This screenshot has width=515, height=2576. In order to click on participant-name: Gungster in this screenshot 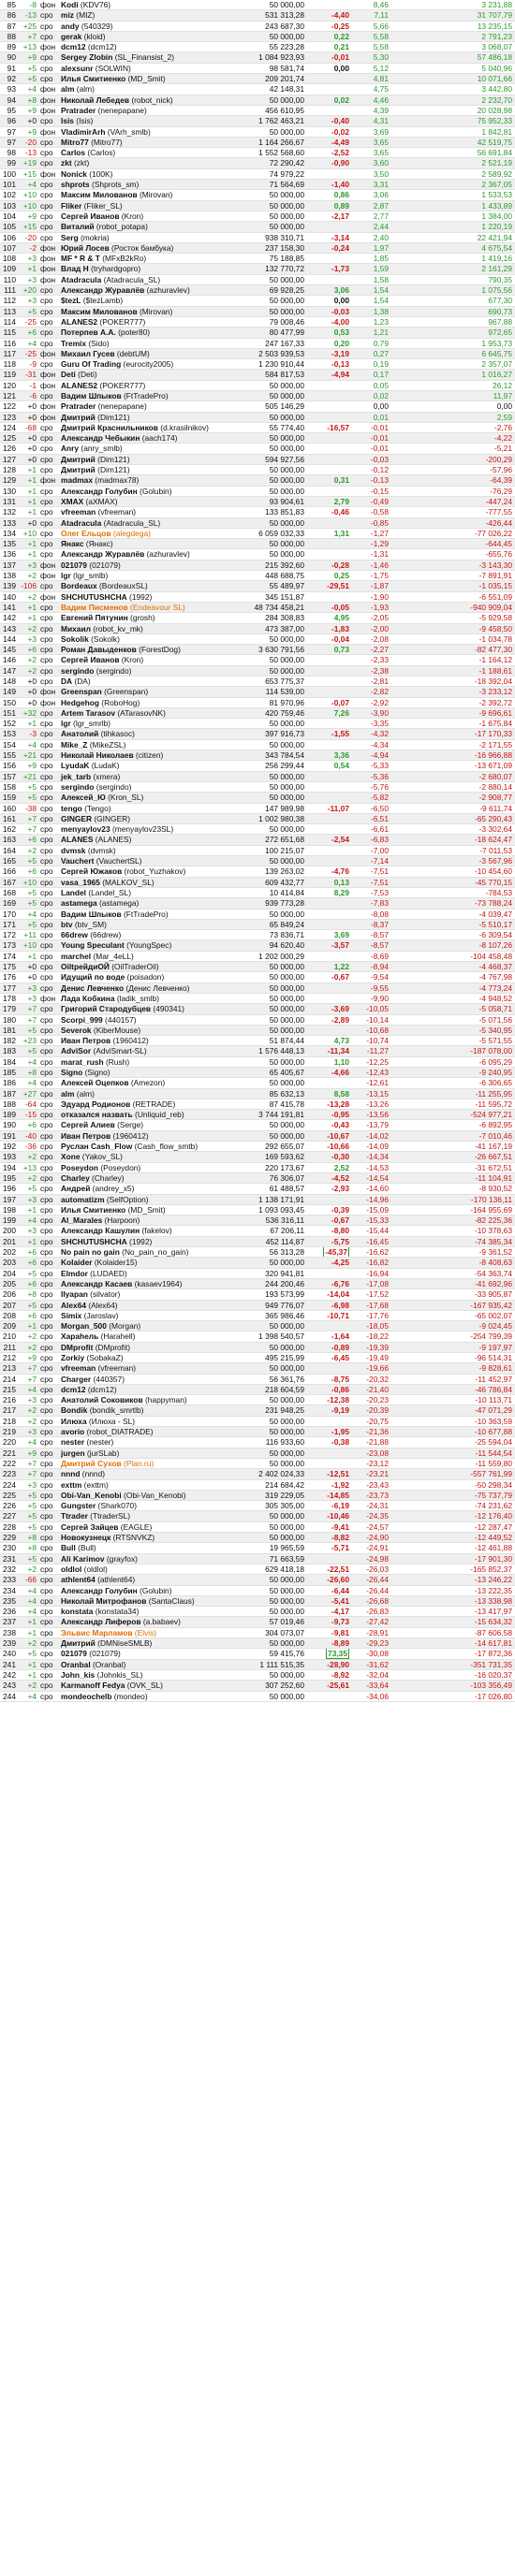, I will do `click(78, 1505)`.